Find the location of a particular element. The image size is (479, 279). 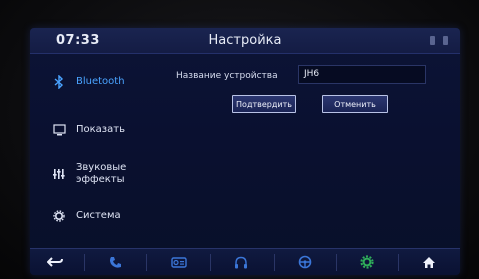

battery-icon is located at coordinates (445, 40).